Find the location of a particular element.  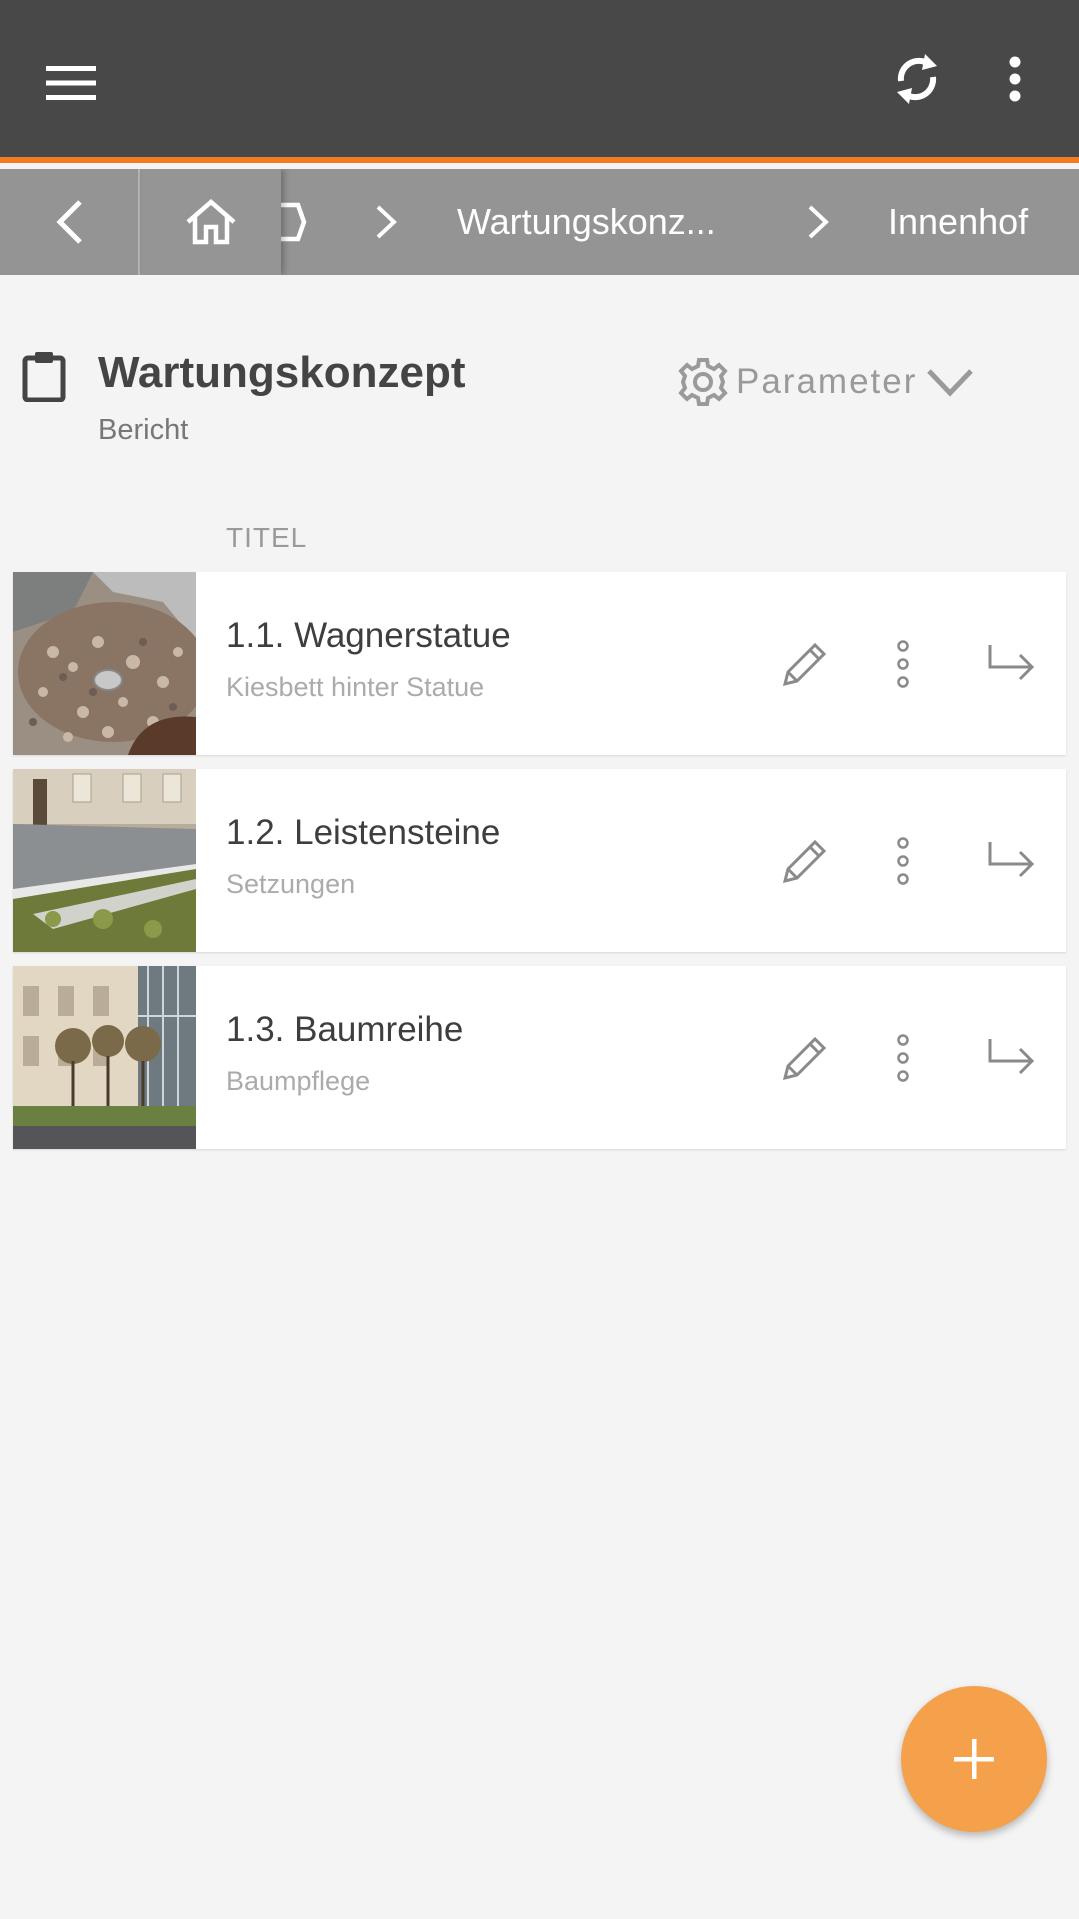

item-subtitle: Kiesbett hinter Statue is located at coordinates (355, 687).